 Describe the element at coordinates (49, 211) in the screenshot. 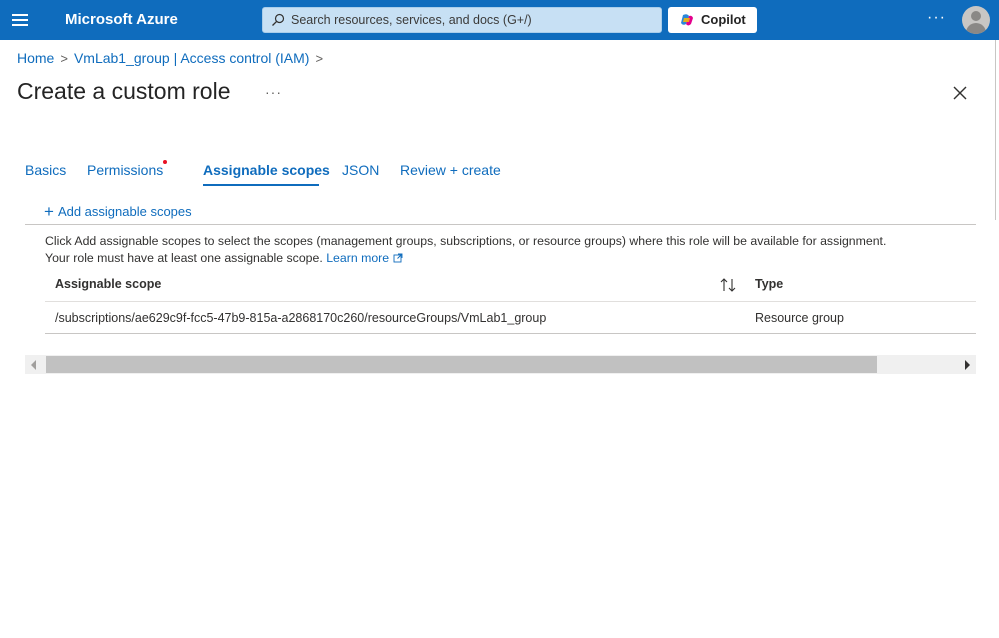

I see `plus-icon: +` at that location.